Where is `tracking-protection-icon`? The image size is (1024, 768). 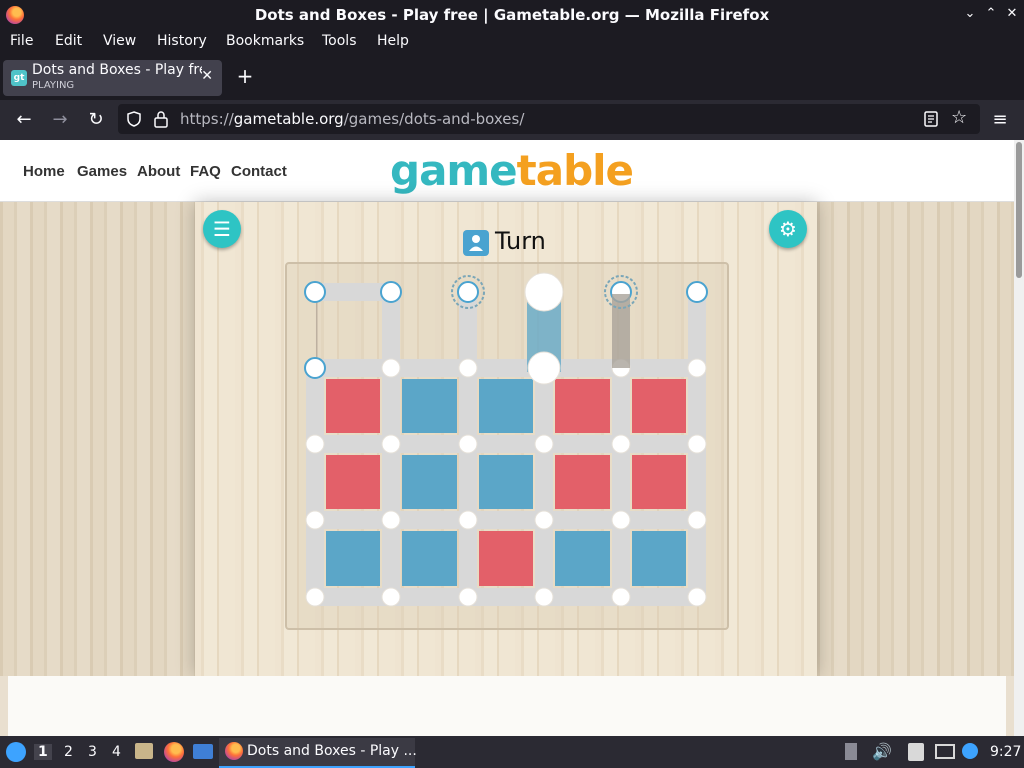
tracking-protection-icon is located at coordinates (134, 119).